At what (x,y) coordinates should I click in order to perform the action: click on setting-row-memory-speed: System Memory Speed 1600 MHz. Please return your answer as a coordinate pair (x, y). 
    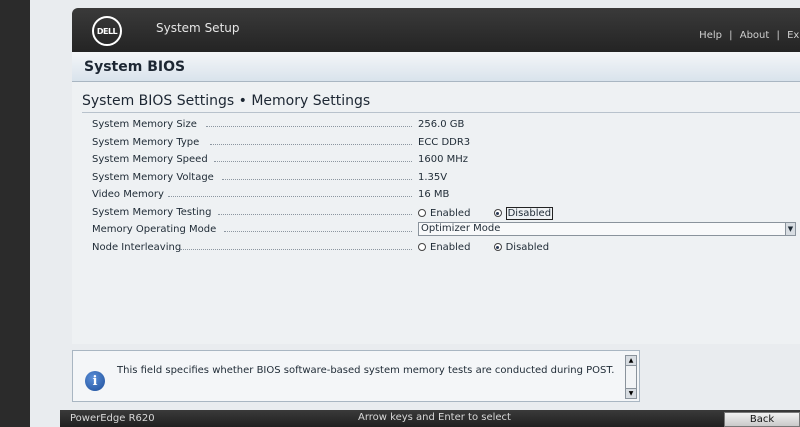
    Looking at the image, I should click on (441, 160).